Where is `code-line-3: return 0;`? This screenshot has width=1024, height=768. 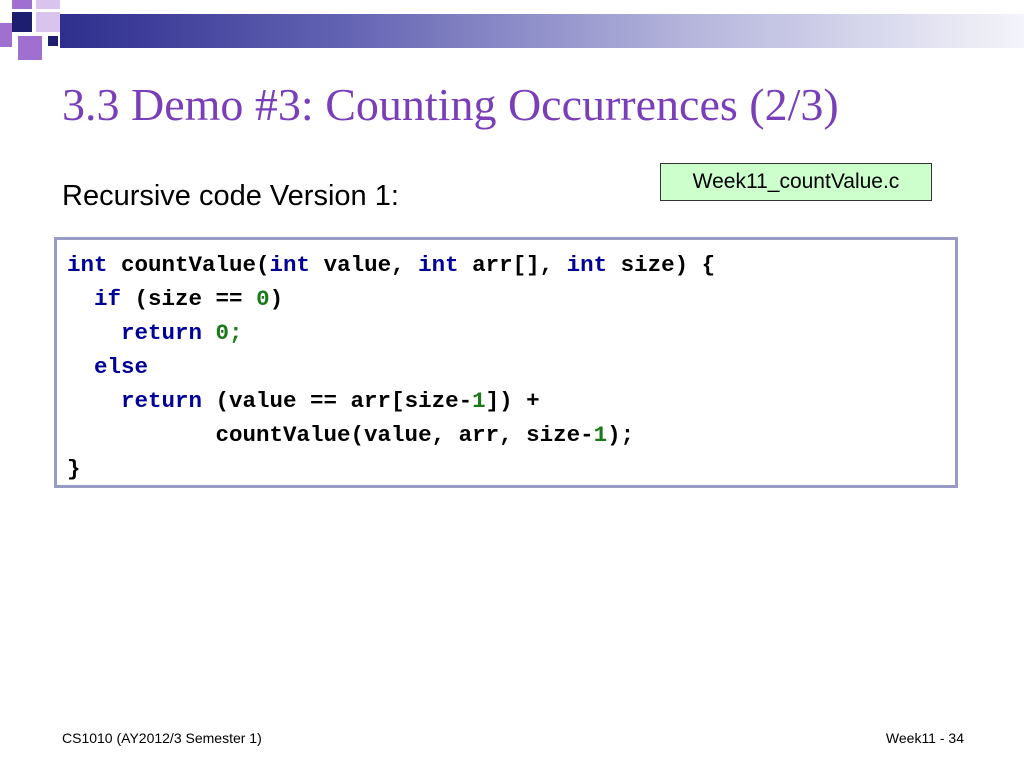 code-line-3: return 0; is located at coordinates (511, 333).